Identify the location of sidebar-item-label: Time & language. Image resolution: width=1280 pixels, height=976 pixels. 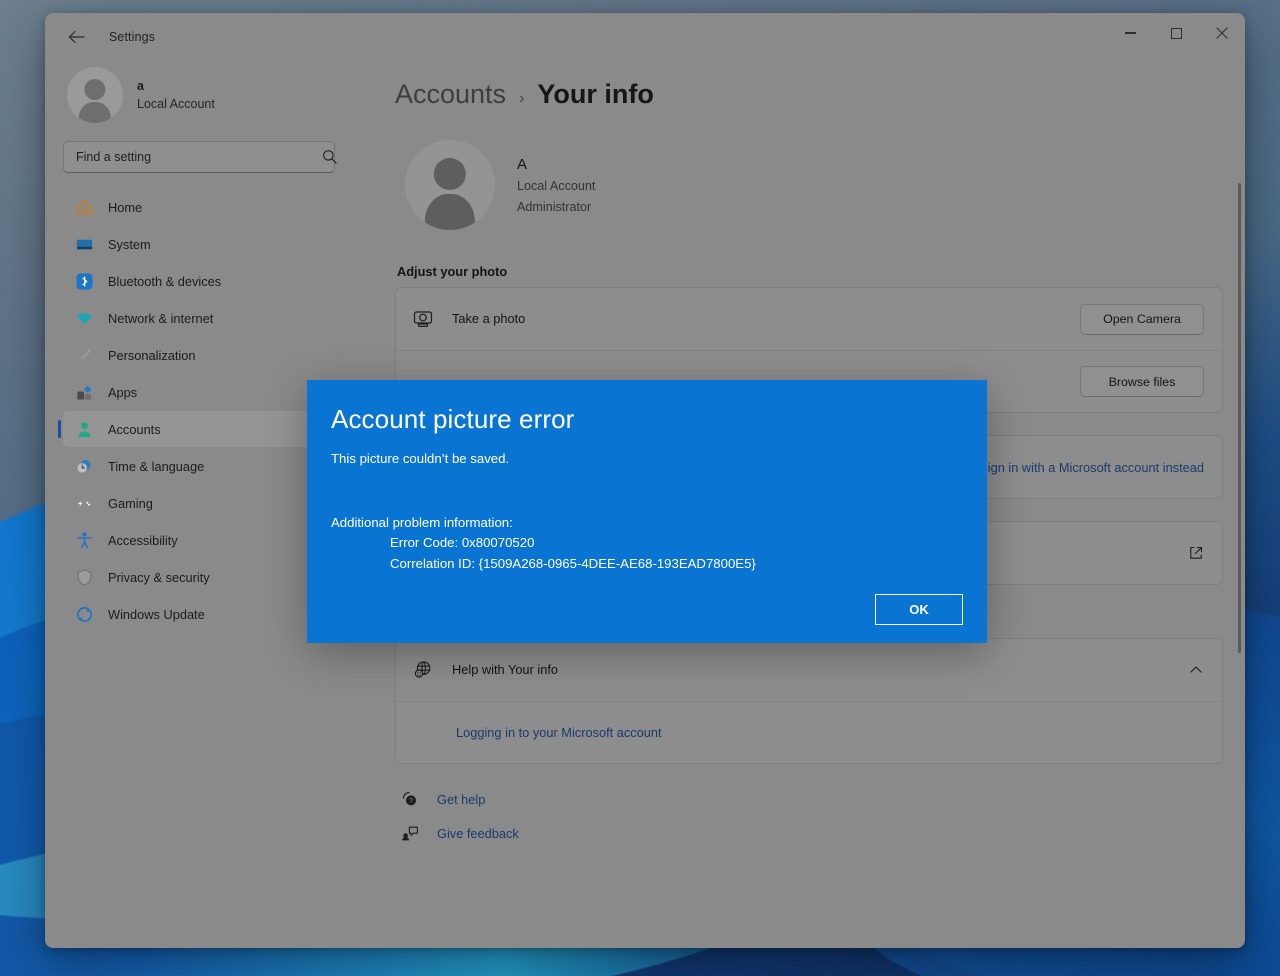
(156, 466).